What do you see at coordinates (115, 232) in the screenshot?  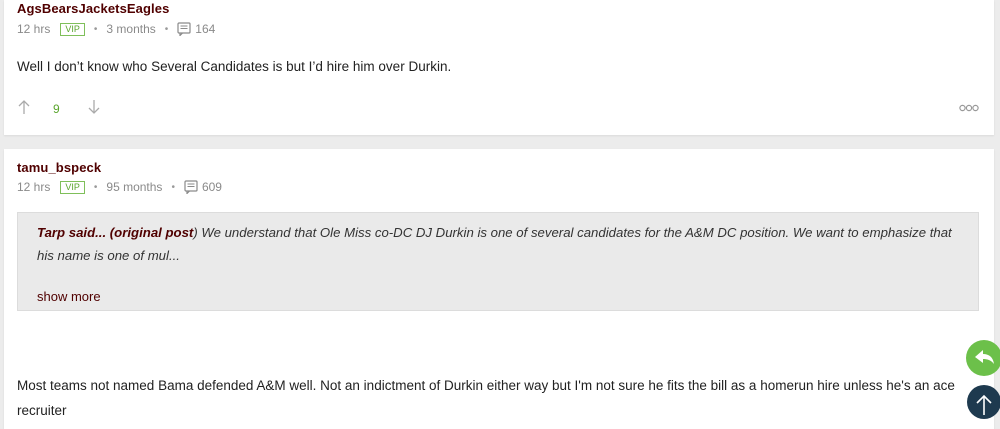 I see `quote-author: Tarp said... (original post` at bounding box center [115, 232].